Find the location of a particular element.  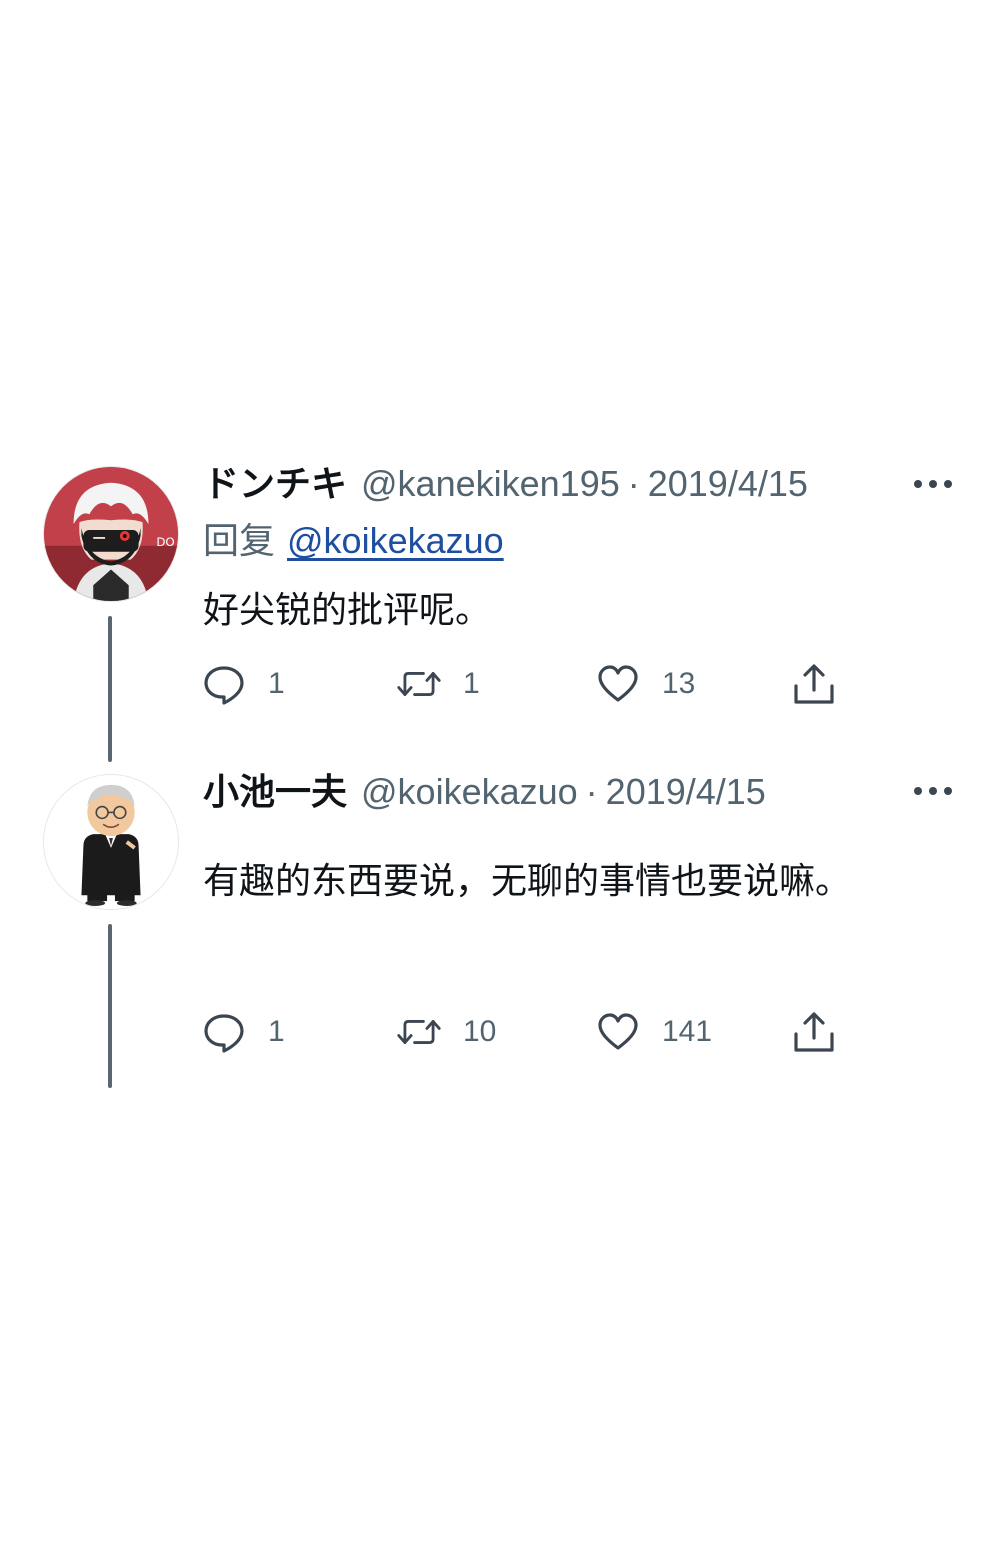

reply-bubble-icon is located at coordinates (224, 1032).